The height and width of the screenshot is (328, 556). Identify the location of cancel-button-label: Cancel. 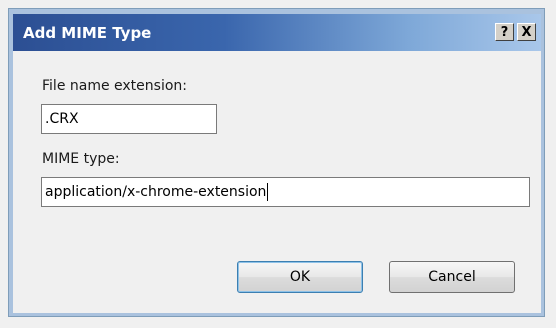
(452, 277).